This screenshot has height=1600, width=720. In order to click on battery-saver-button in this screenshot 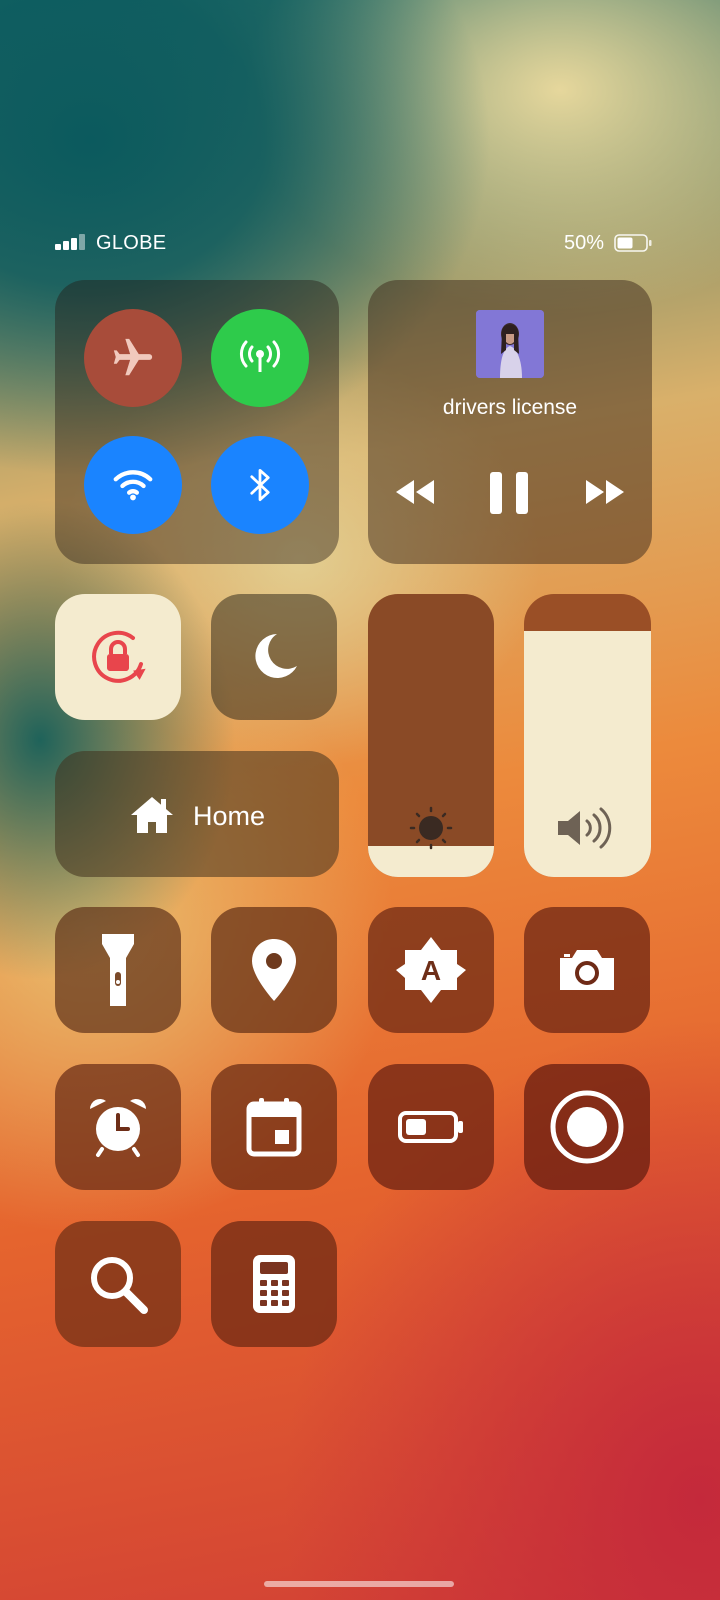, I will do `click(431, 1127)`.